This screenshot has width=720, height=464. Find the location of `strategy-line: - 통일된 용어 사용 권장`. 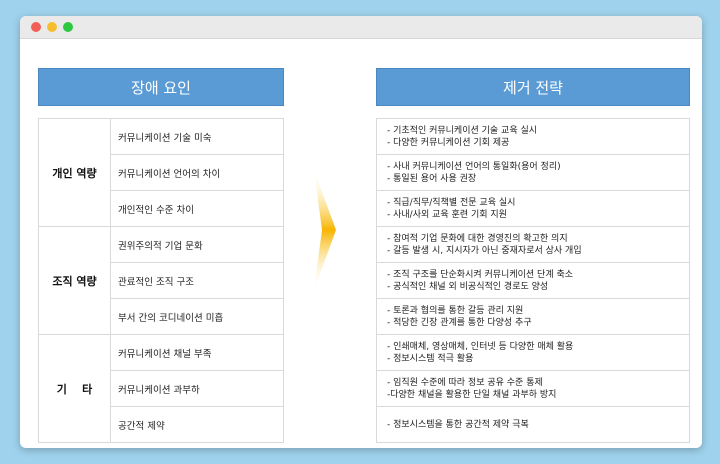

strategy-line: - 통일된 용어 사용 권장 is located at coordinates (432, 178).